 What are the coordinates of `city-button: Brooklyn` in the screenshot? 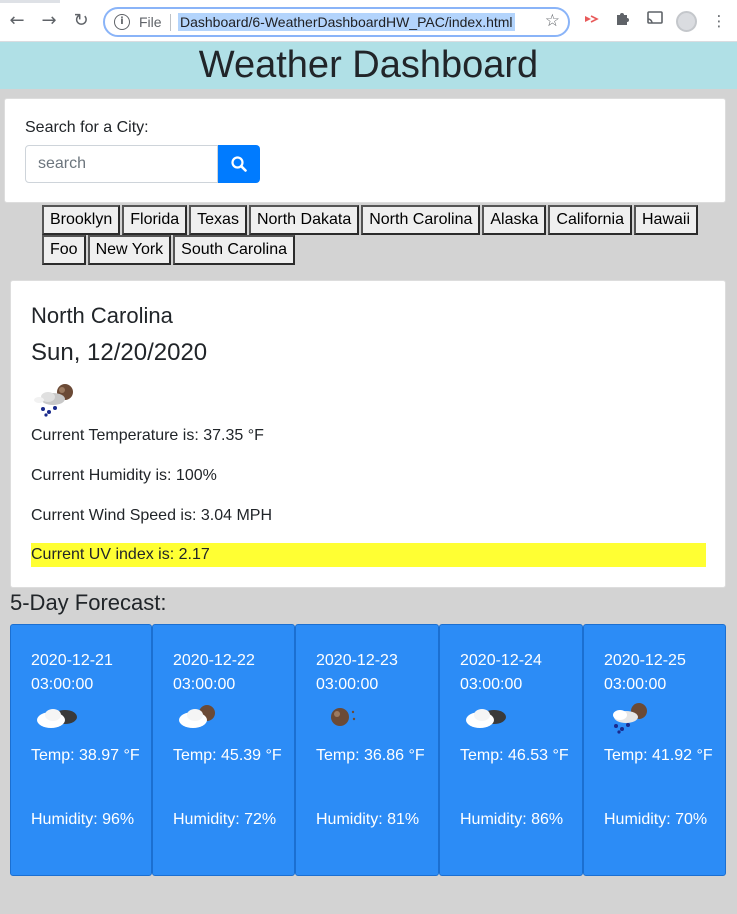 It's located at (81, 220).